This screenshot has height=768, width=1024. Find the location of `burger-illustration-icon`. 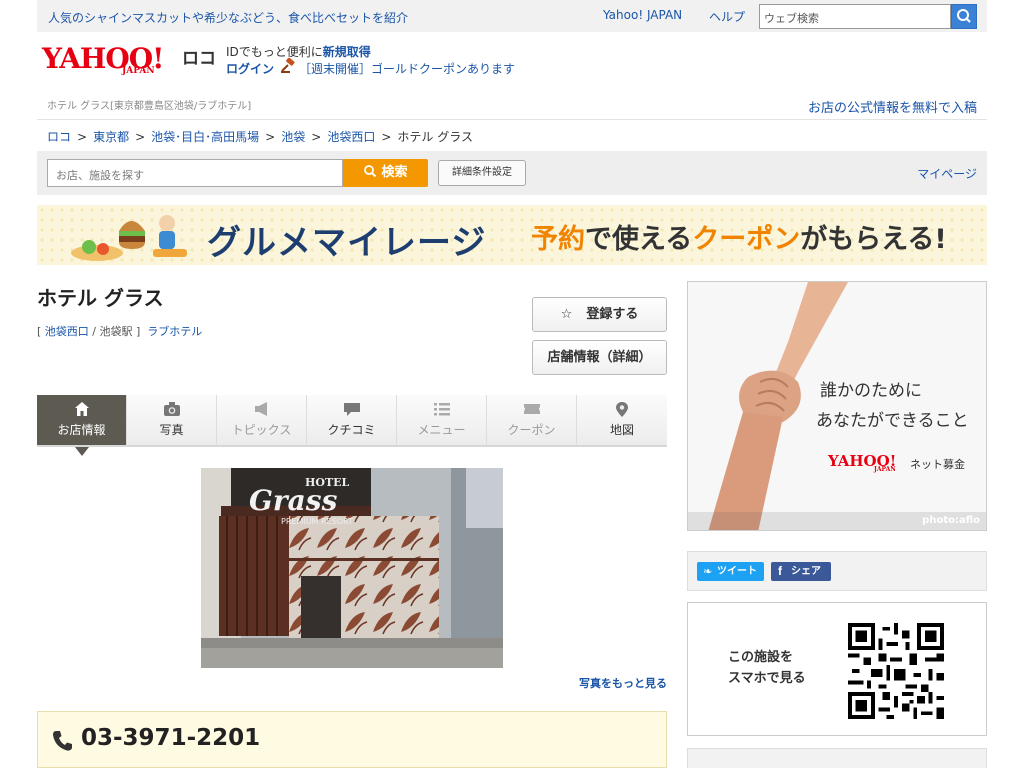

burger-illustration-icon is located at coordinates (129, 238).